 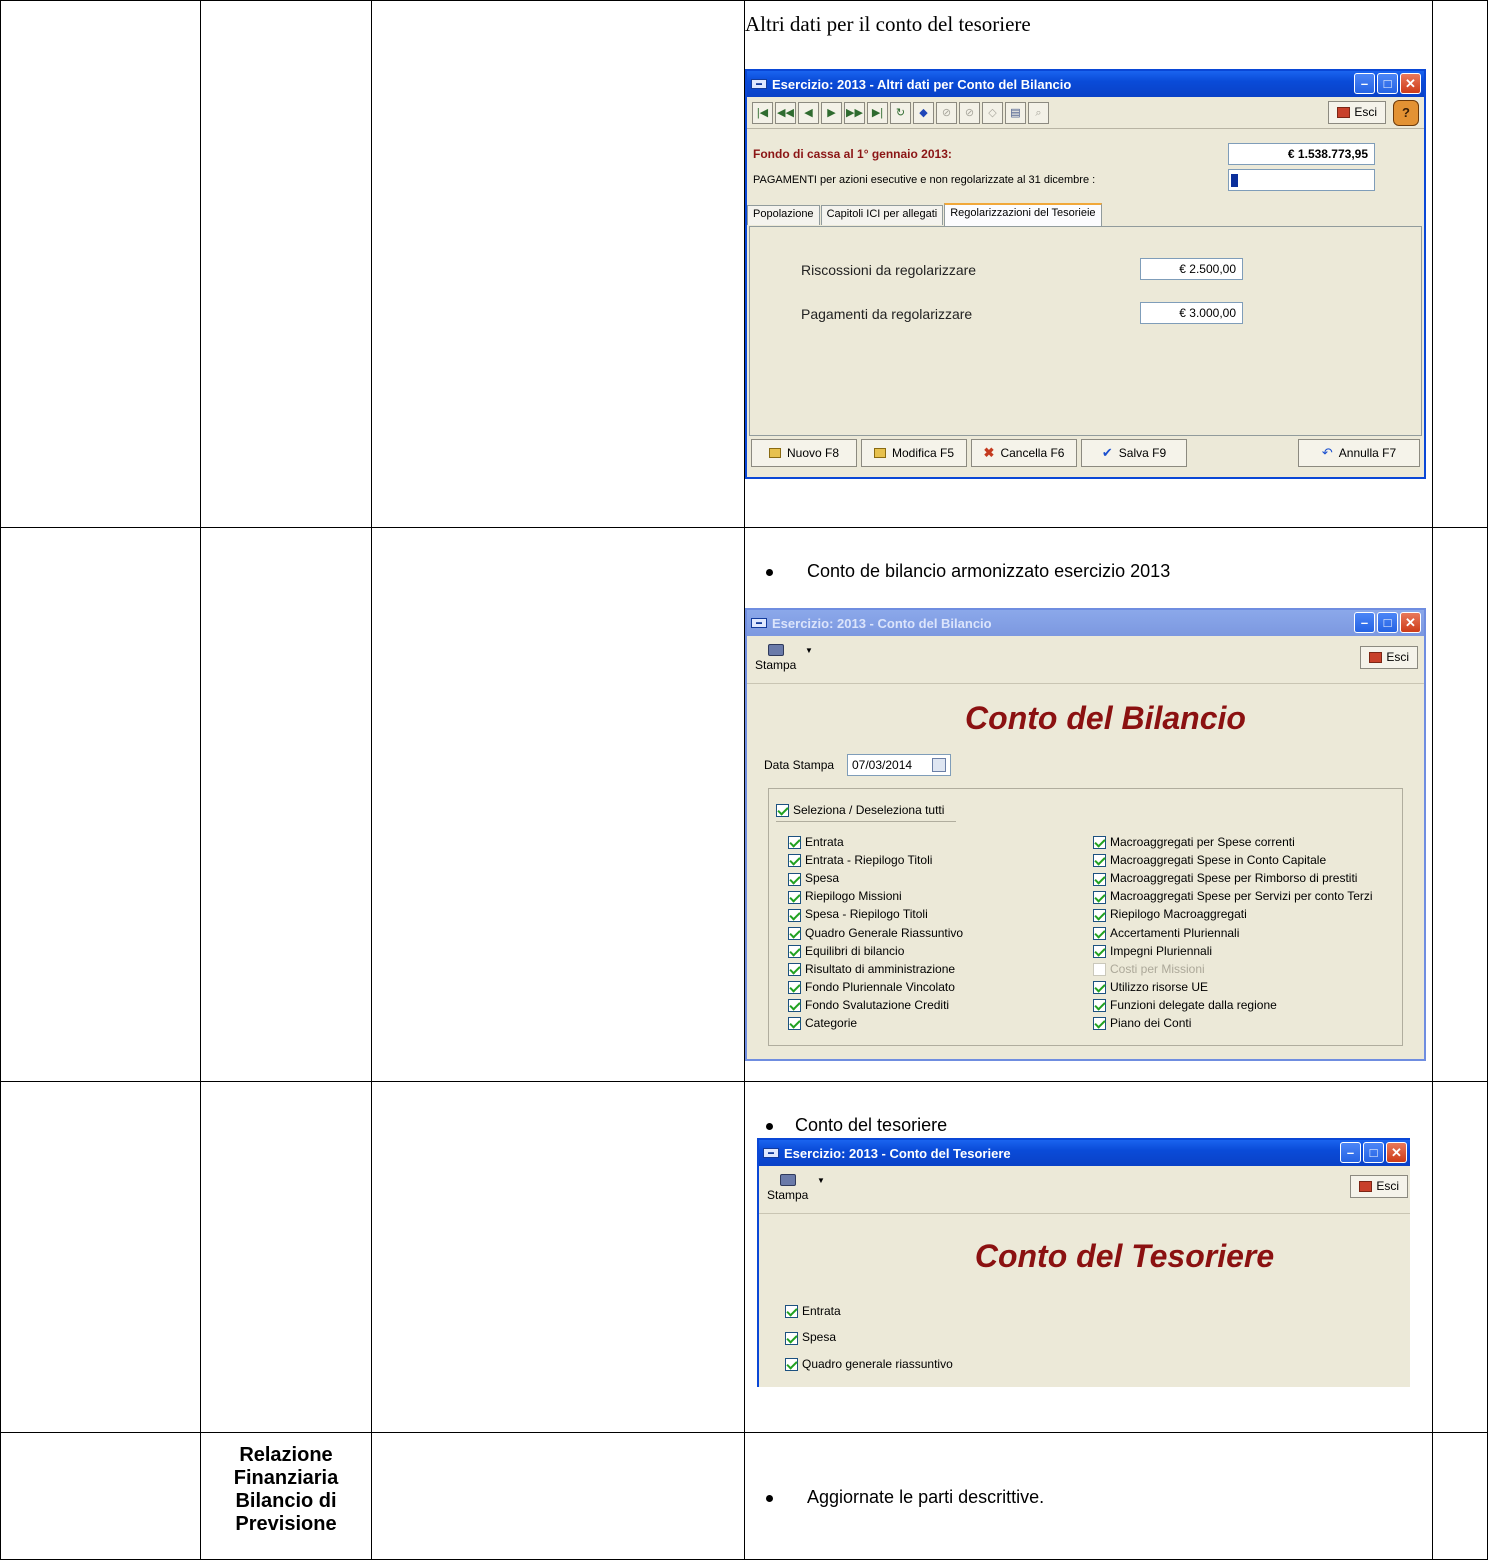 What do you see at coordinates (762, 112) in the screenshot?
I see `first-record-icon: |◀` at bounding box center [762, 112].